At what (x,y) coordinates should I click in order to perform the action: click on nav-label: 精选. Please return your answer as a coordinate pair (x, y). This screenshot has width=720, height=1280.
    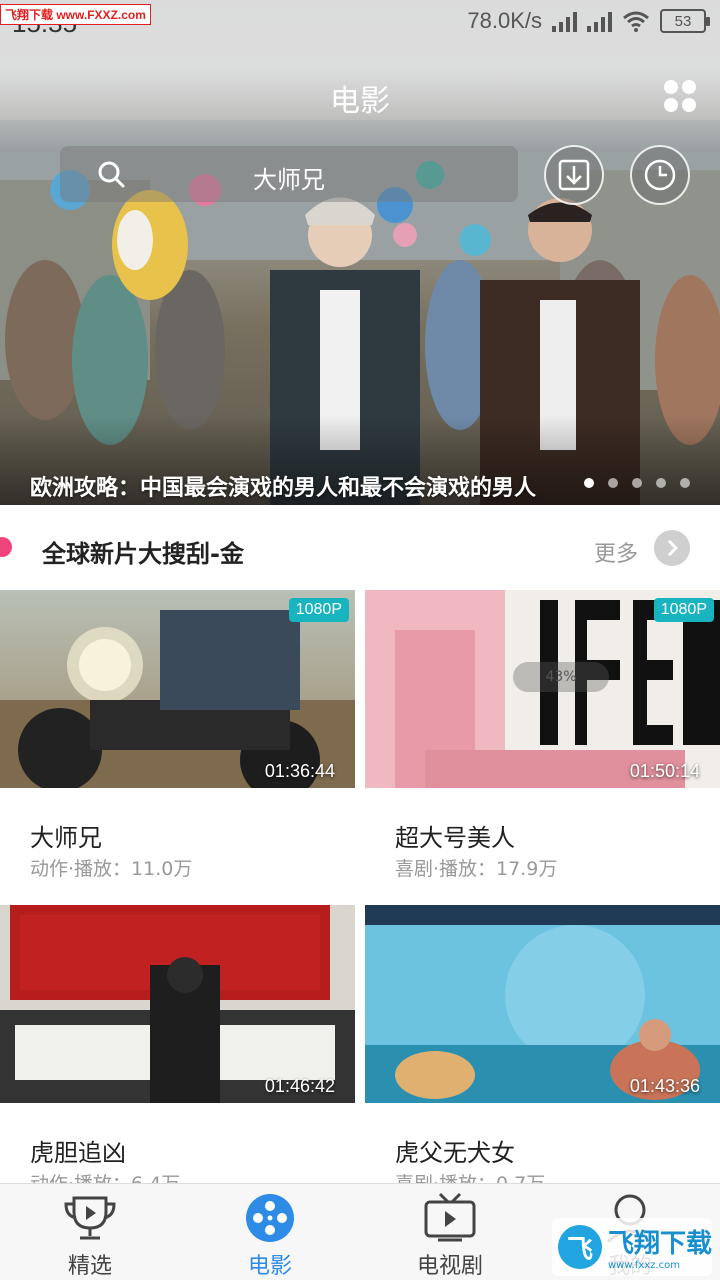
    Looking at the image, I should click on (89, 1266).